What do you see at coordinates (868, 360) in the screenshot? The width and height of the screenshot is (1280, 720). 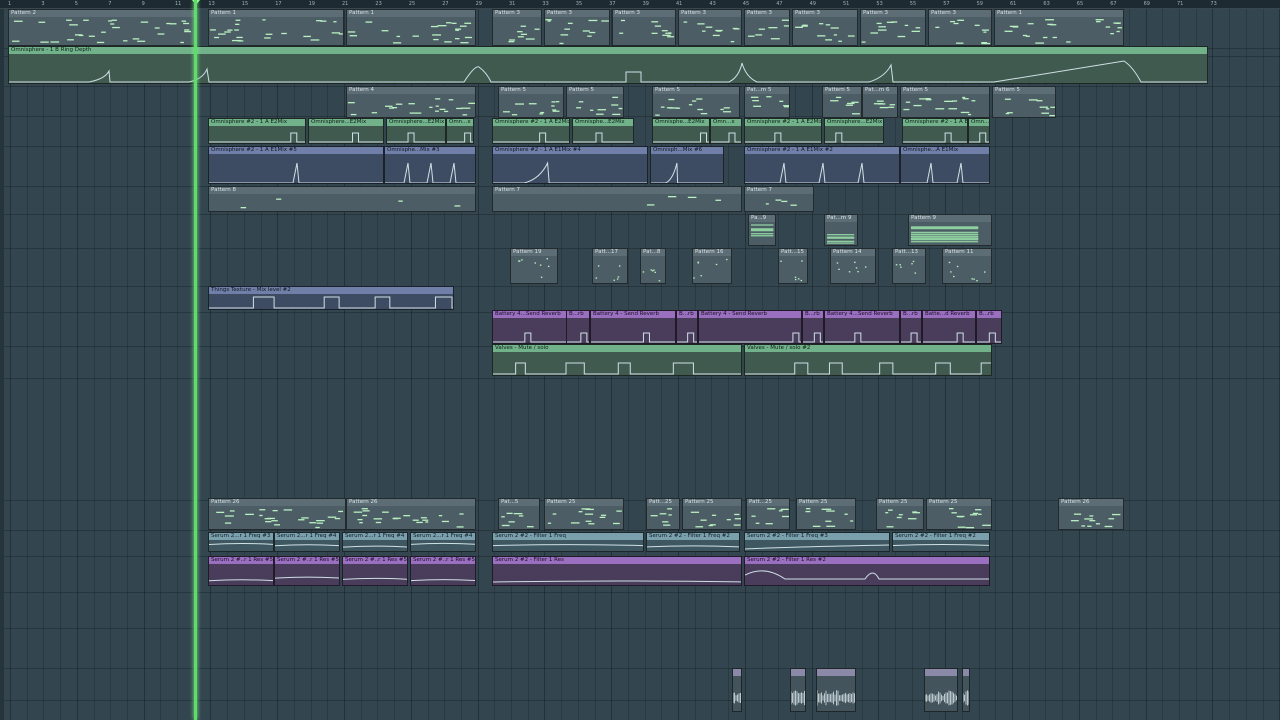 I see `automation-clip: Valves - Mute / solo #2` at bounding box center [868, 360].